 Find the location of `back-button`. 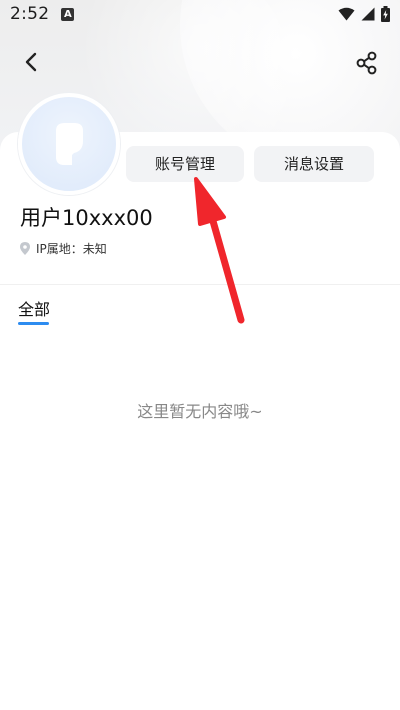

back-button is located at coordinates (32, 62).